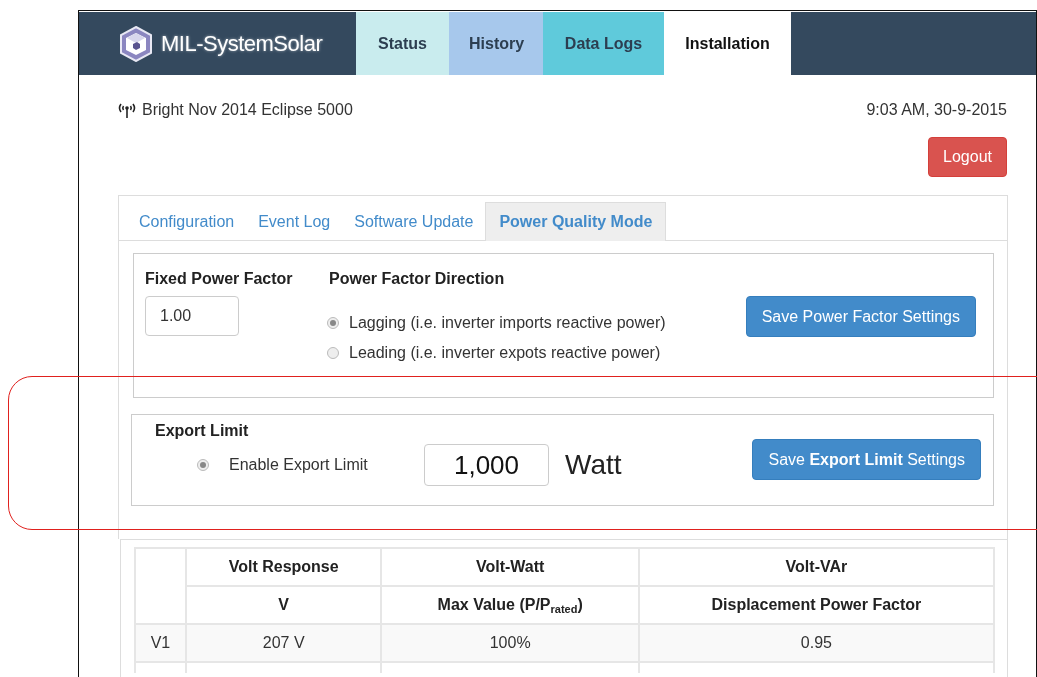 The image size is (1037, 677). What do you see at coordinates (414, 221) in the screenshot?
I see `settings-tab: Software Update` at bounding box center [414, 221].